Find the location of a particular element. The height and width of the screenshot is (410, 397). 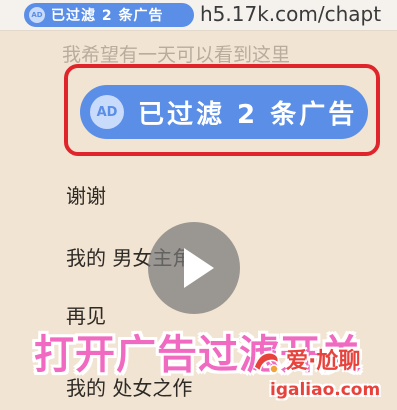

watermark-logo-icon is located at coordinates (266, 363).